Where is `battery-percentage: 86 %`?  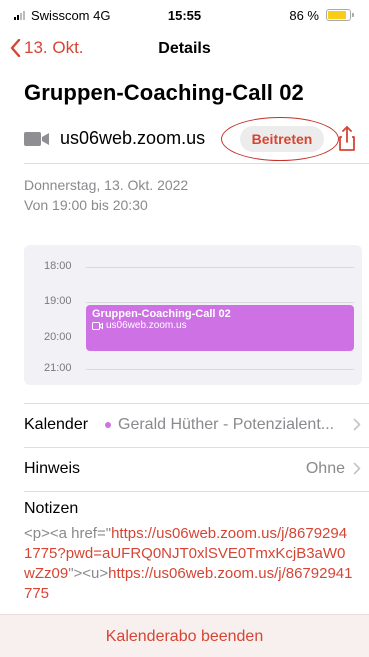 battery-percentage: 86 % is located at coordinates (304, 15).